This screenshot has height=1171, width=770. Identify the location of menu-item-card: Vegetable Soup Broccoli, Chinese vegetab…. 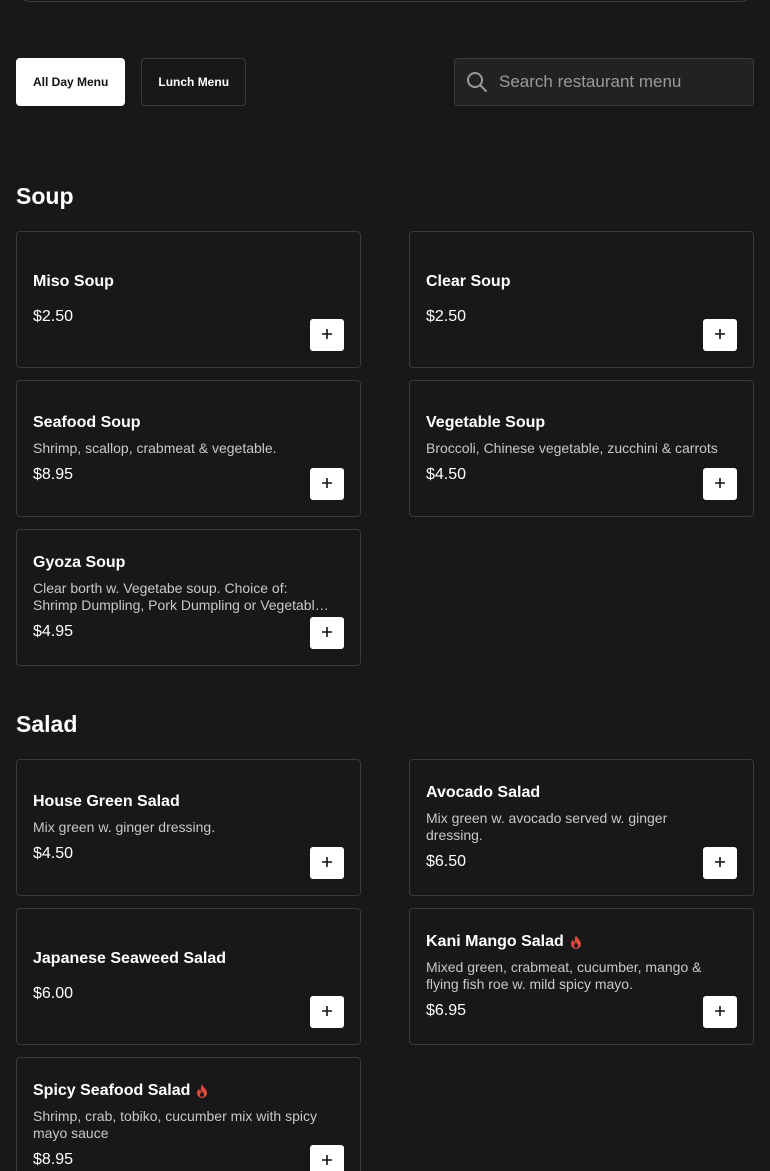
(581, 448).